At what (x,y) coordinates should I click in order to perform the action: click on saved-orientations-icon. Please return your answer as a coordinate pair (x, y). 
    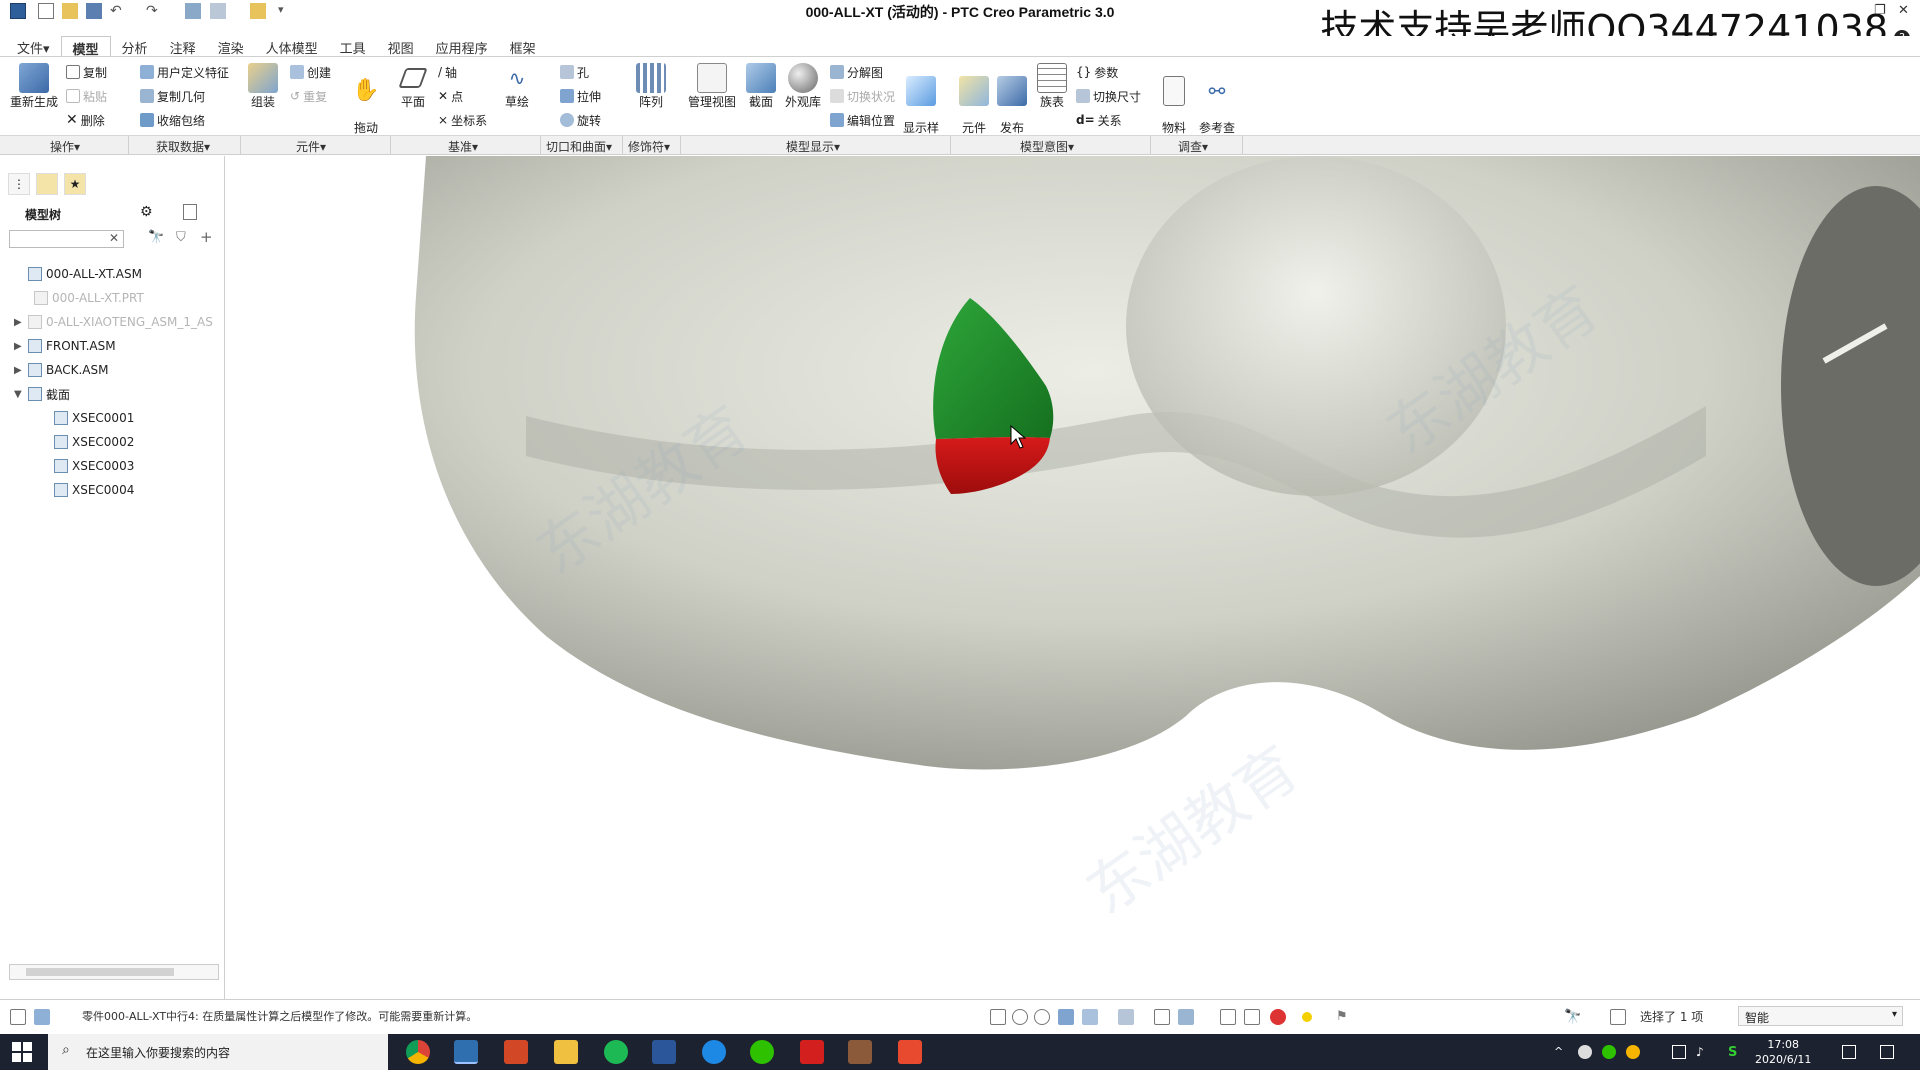
    Looking at the image, I should click on (1126, 1017).